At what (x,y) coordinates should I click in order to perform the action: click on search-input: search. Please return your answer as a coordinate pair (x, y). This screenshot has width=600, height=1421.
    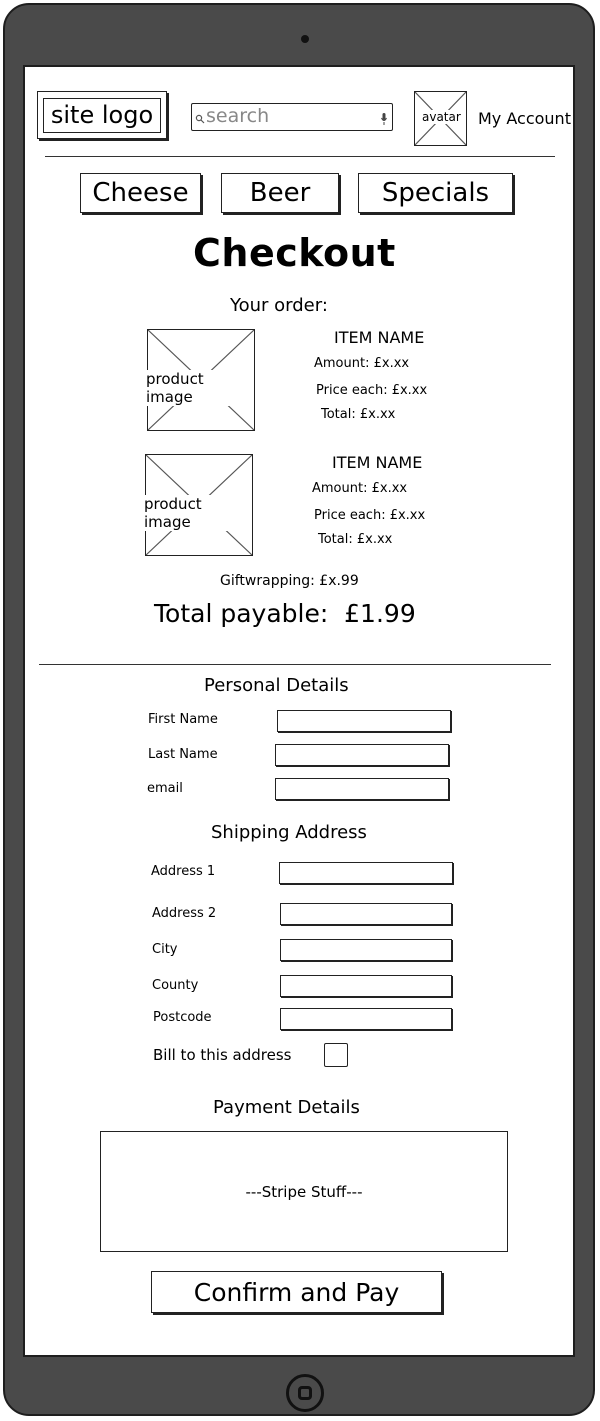
    Looking at the image, I should click on (237, 116).